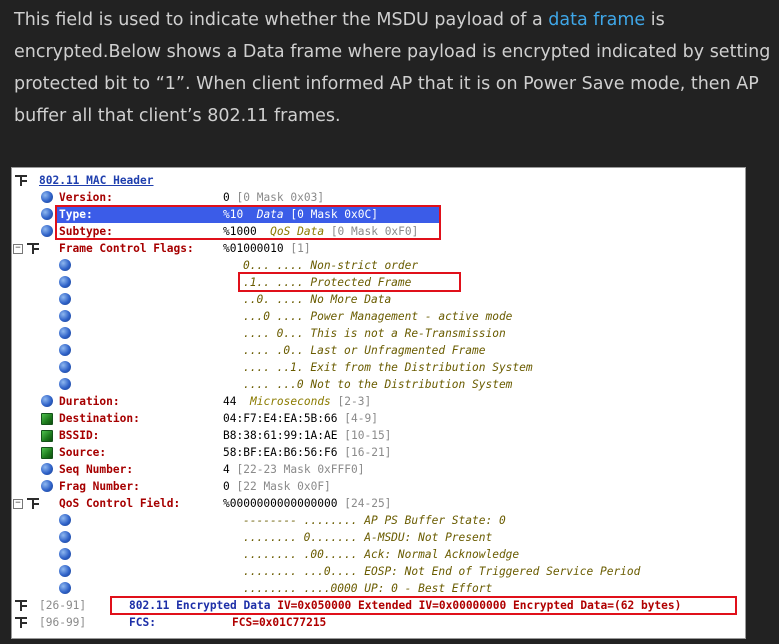 The width and height of the screenshot is (779, 644). What do you see at coordinates (63, 605) in the screenshot?
I see `encrypted-range: [26-91]` at bounding box center [63, 605].